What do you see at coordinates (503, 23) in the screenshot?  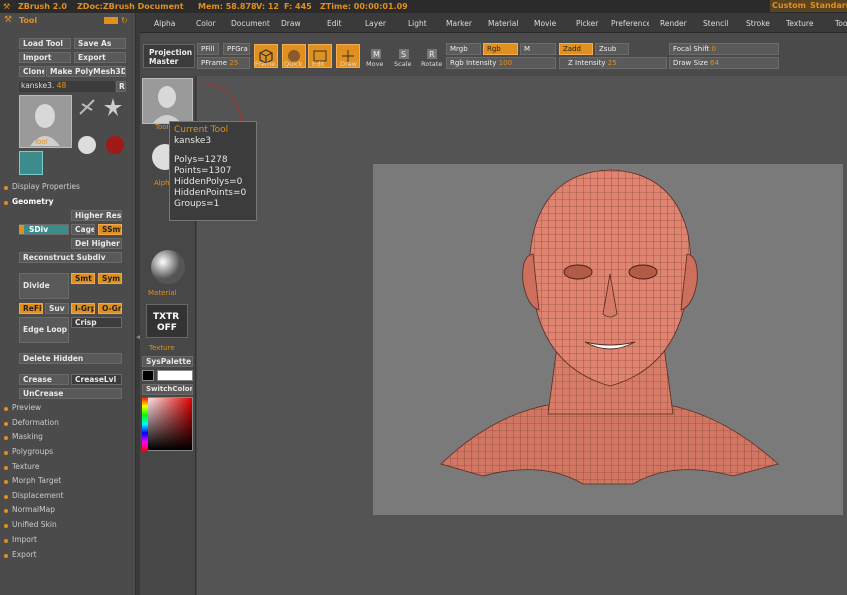 I see `menu-material: Material` at bounding box center [503, 23].